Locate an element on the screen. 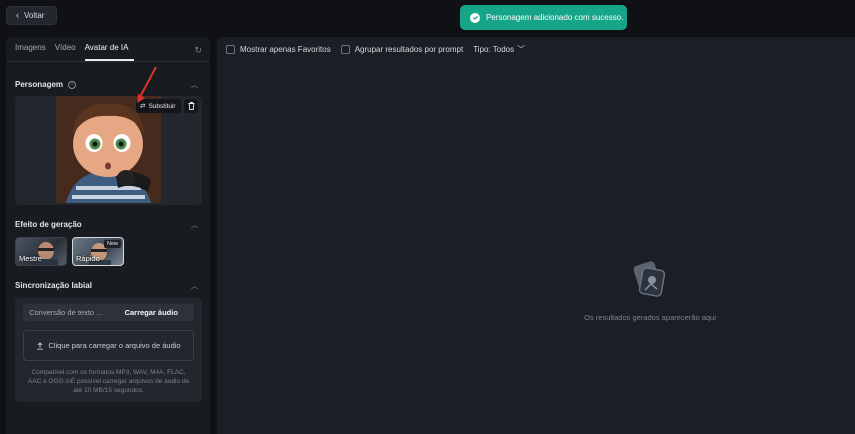 This screenshot has width=855, height=434. info-icon: i is located at coordinates (72, 84).